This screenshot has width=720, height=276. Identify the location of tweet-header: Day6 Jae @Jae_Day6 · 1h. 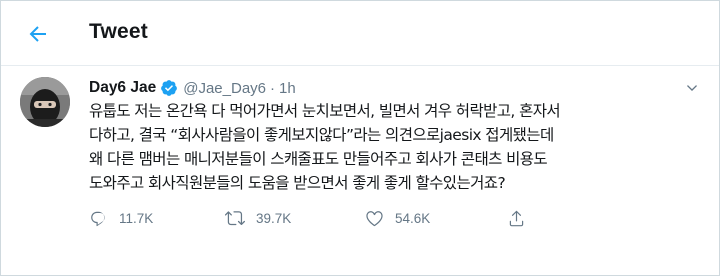
(192, 88).